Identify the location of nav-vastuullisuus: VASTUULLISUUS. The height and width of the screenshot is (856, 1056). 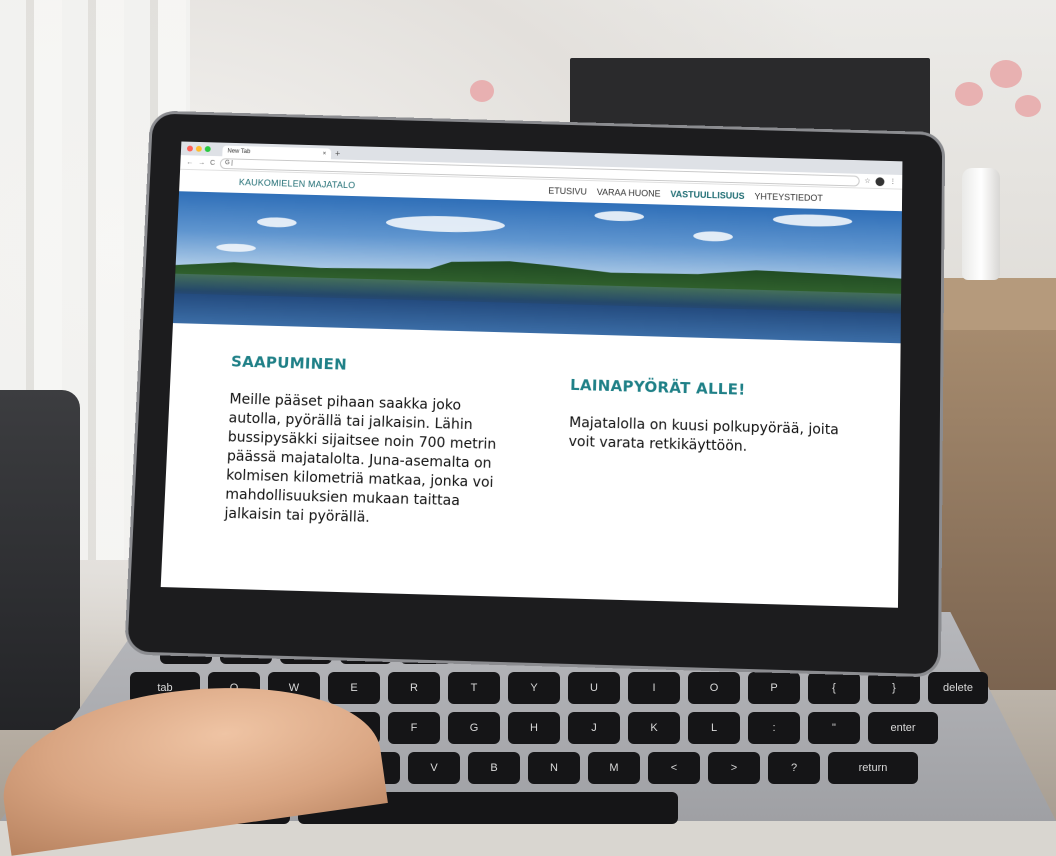
(707, 195).